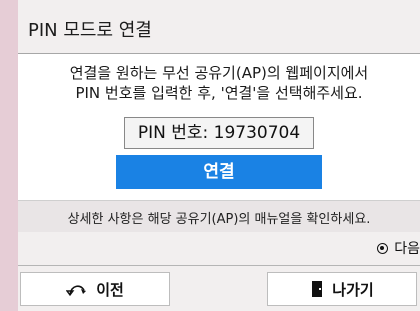 The width and height of the screenshot is (420, 311). I want to click on instruction-line-1: 연결을 원하는 무선 공유기(AP)의 웹페이지에서, so click(219, 73).